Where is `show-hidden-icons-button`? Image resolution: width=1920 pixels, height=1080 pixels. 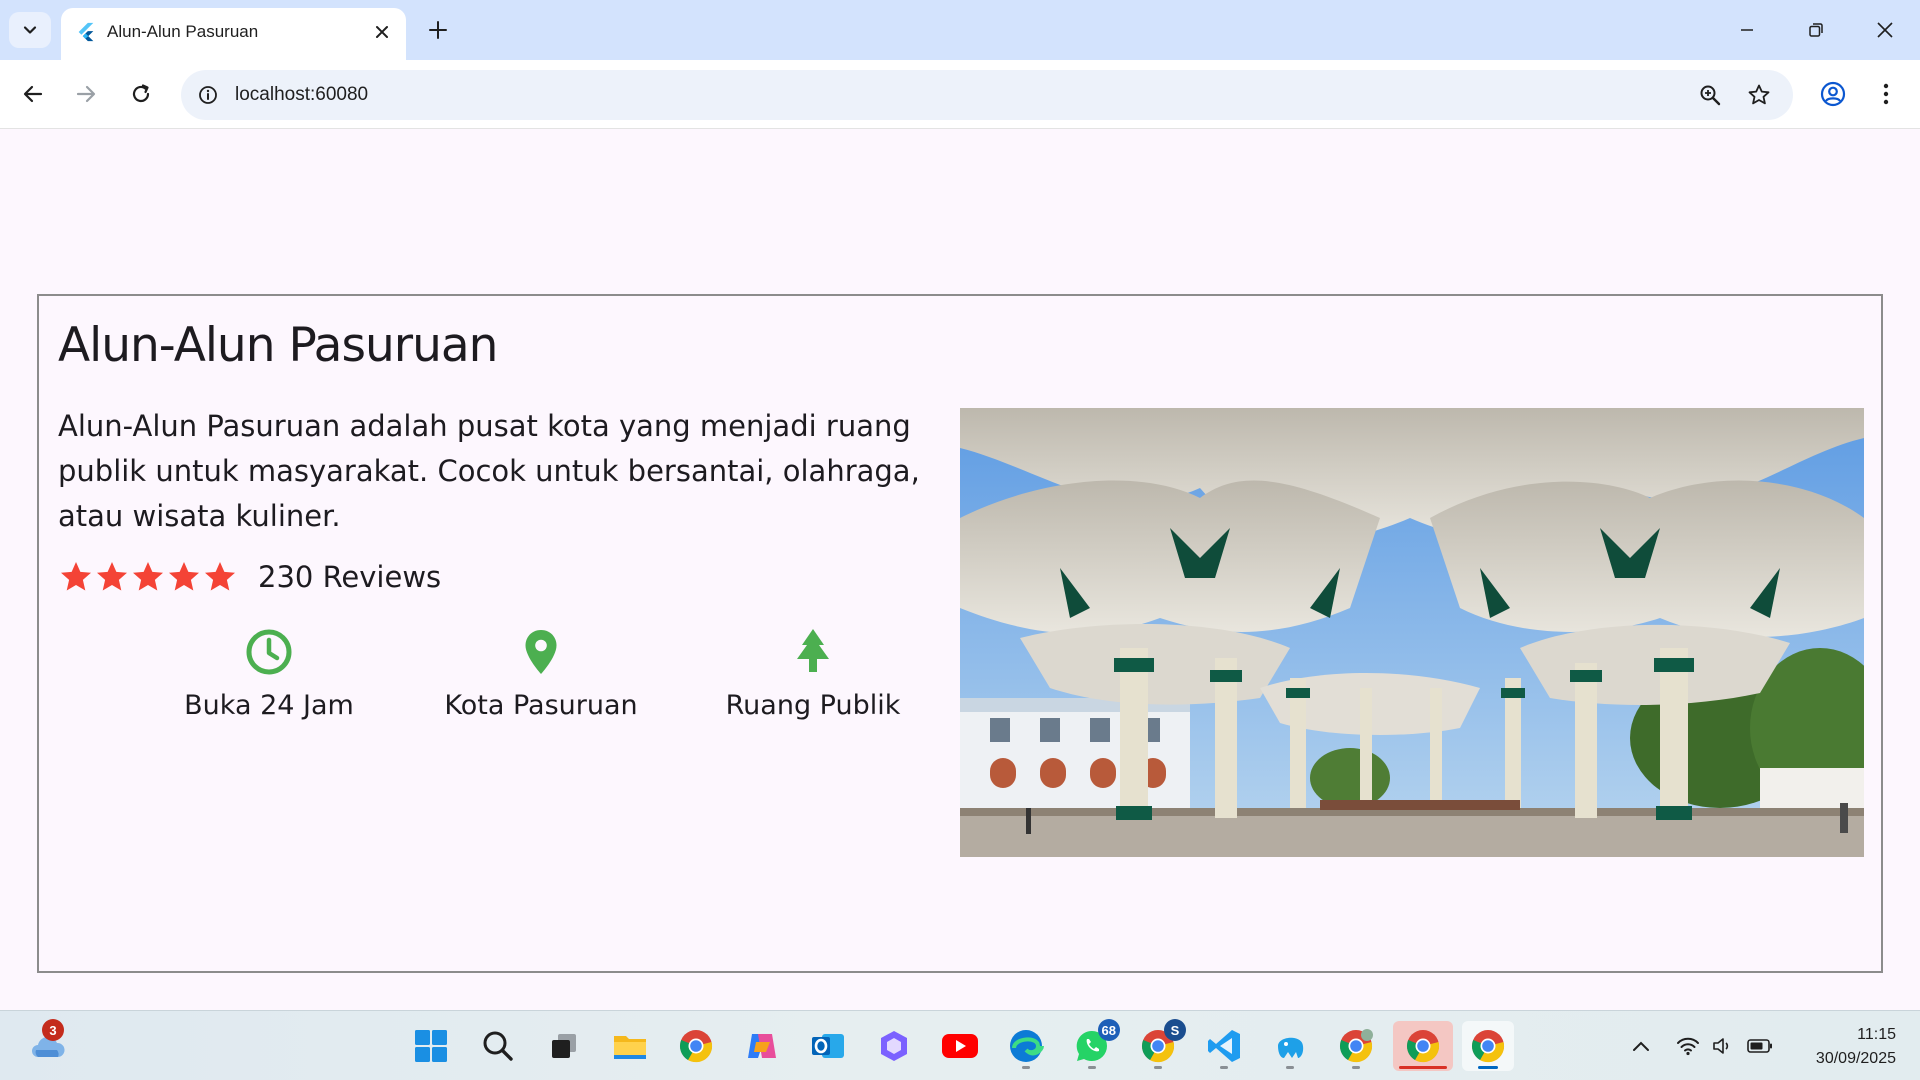
show-hidden-icons-button is located at coordinates (1641, 1046).